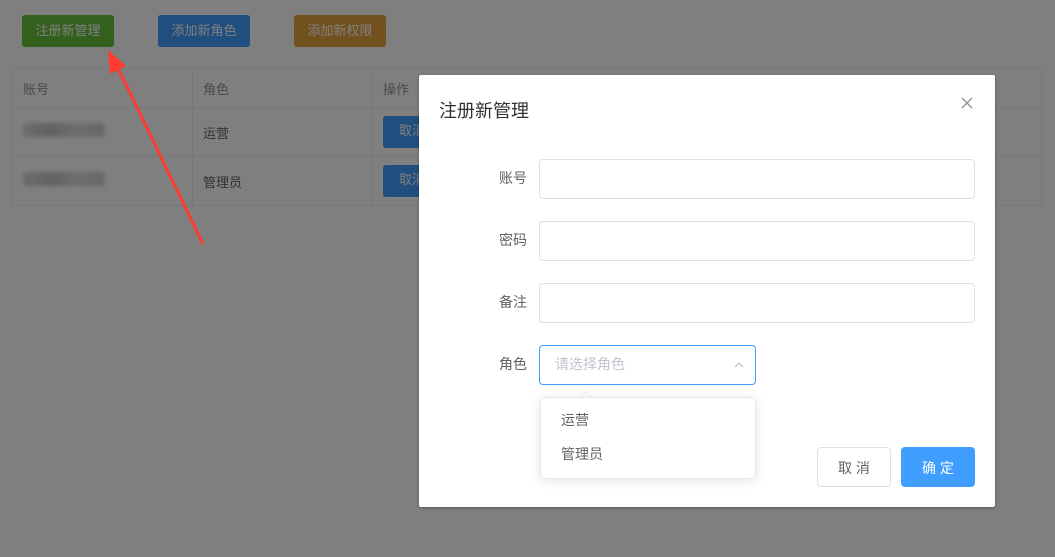  Describe the element at coordinates (647, 365) in the screenshot. I see `role-select: 请选择角色` at that location.